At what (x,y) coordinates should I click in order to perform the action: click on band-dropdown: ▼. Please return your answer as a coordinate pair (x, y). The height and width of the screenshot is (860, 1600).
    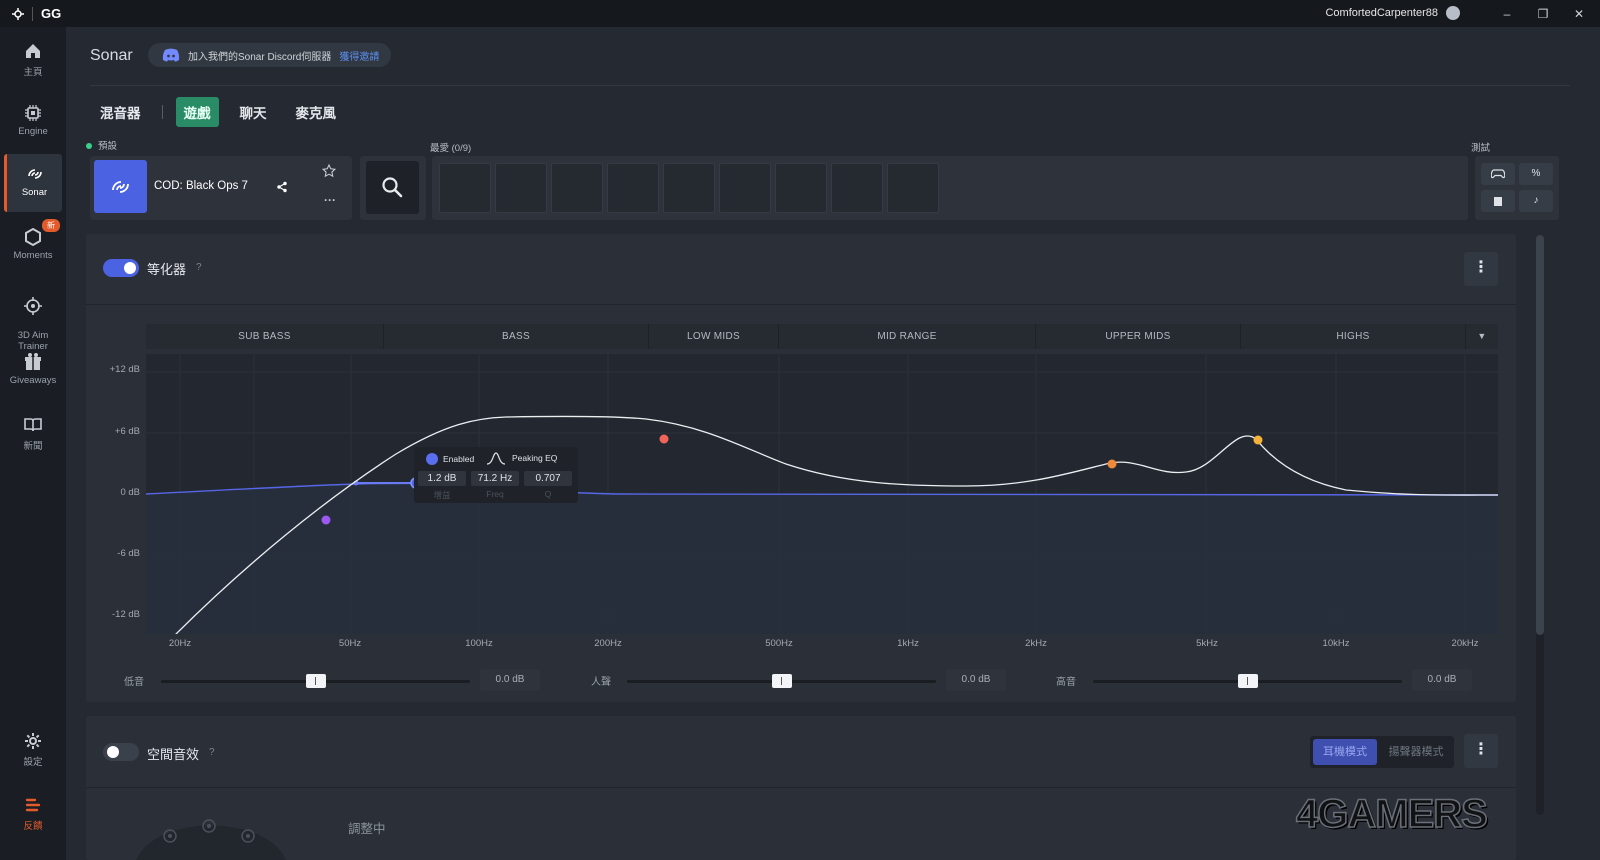
    Looking at the image, I should click on (1482, 336).